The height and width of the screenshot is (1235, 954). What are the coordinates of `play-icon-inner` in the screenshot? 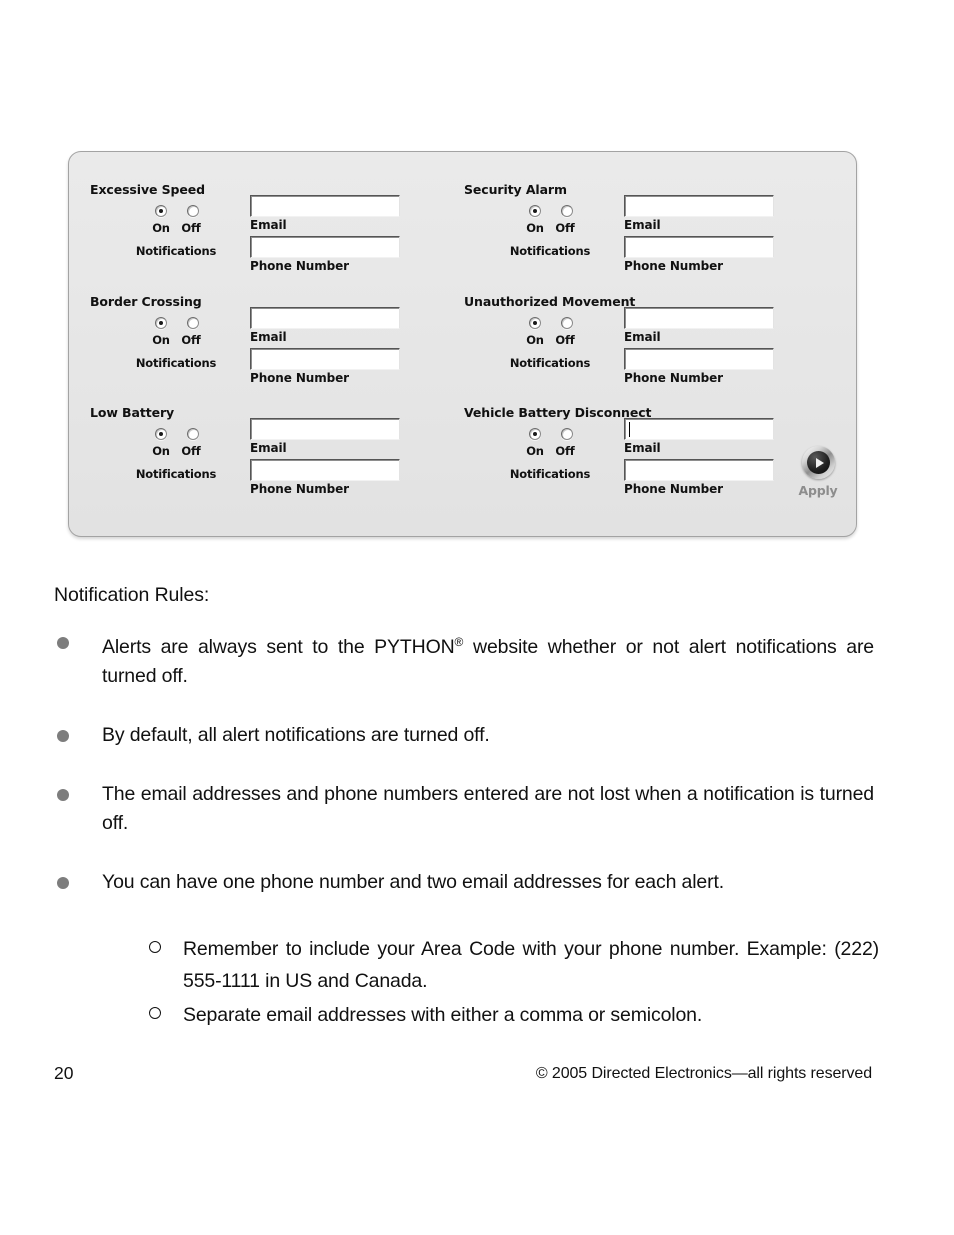 It's located at (818, 462).